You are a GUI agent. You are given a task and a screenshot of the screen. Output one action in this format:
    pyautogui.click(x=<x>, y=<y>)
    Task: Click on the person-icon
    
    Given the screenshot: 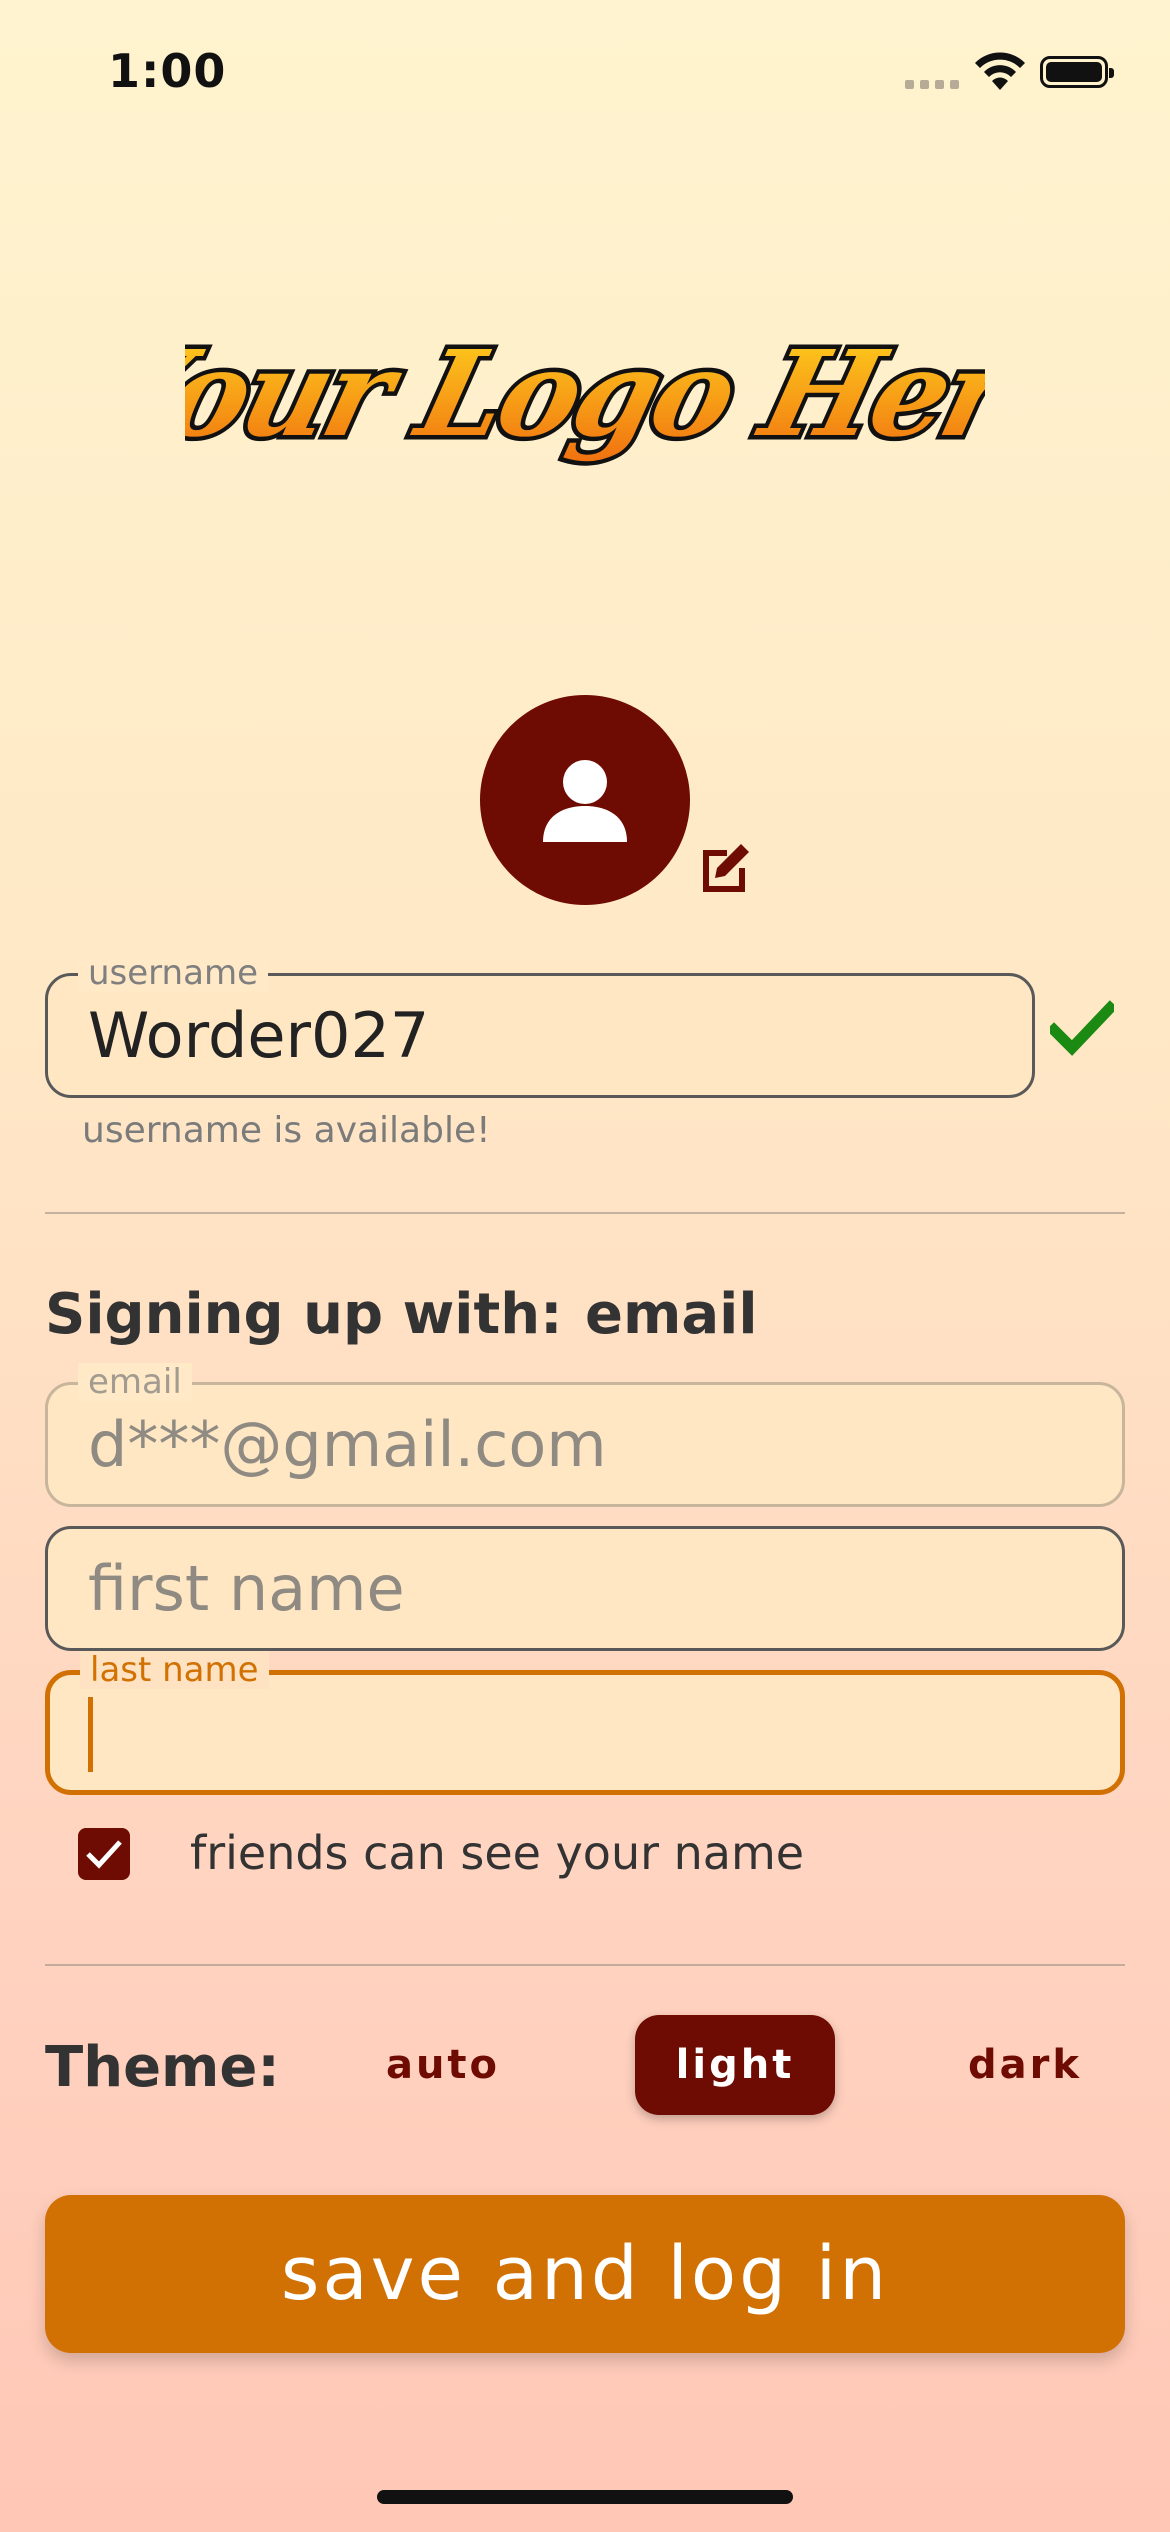 What is the action you would take?
    pyautogui.click(x=585, y=801)
    